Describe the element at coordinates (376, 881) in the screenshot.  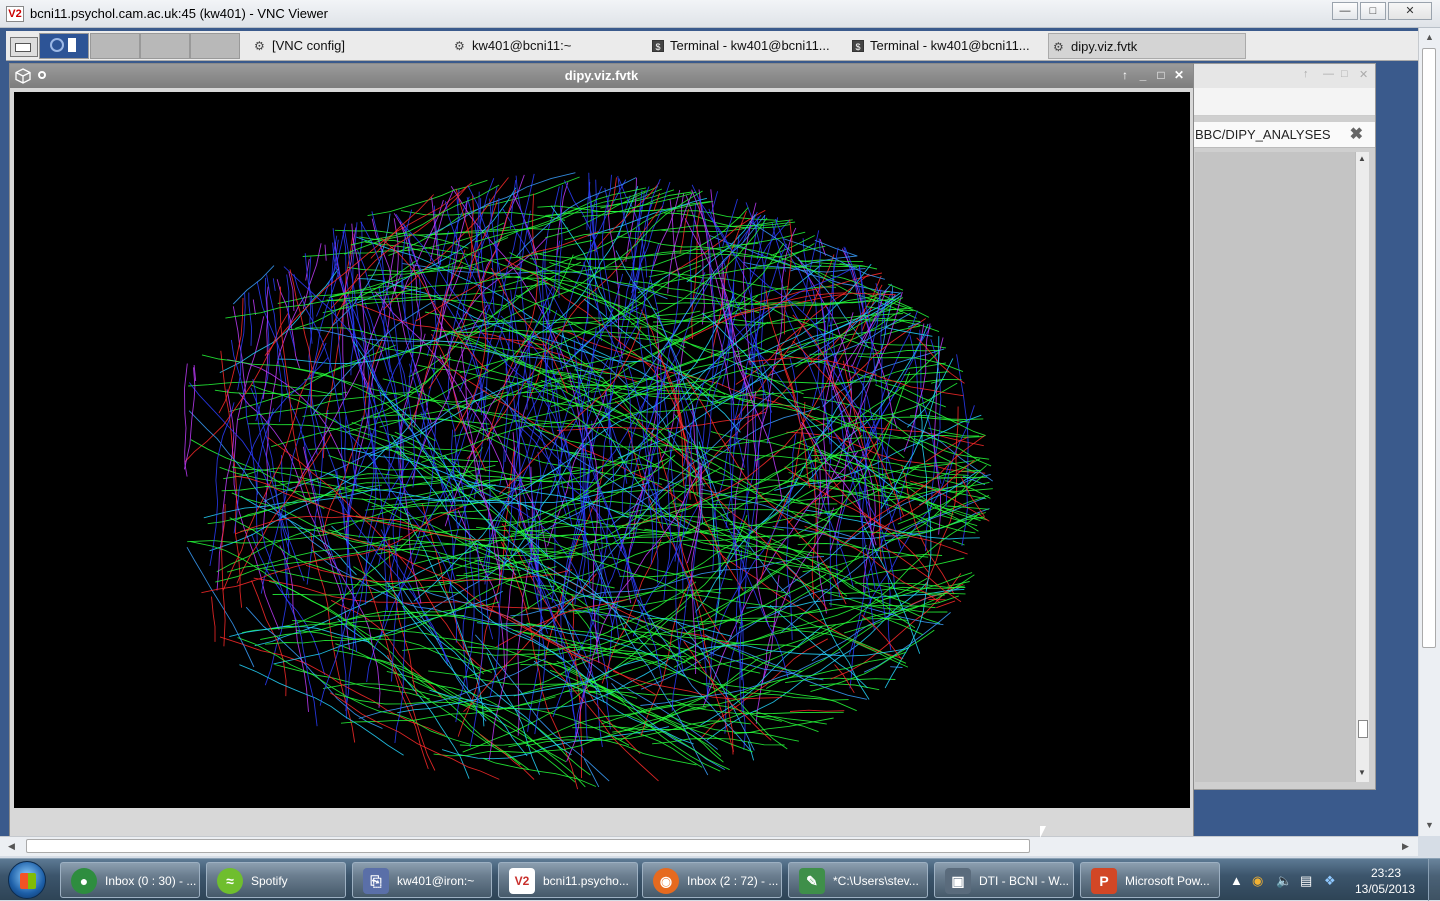
I see `putty-icon: ⎘` at that location.